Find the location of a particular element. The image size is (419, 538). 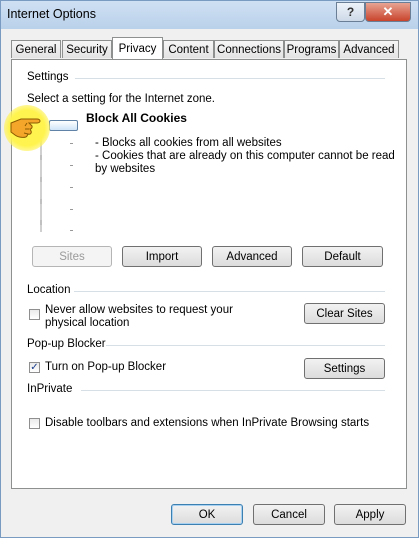

pointing-hand-icon is located at coordinates (25, 128).